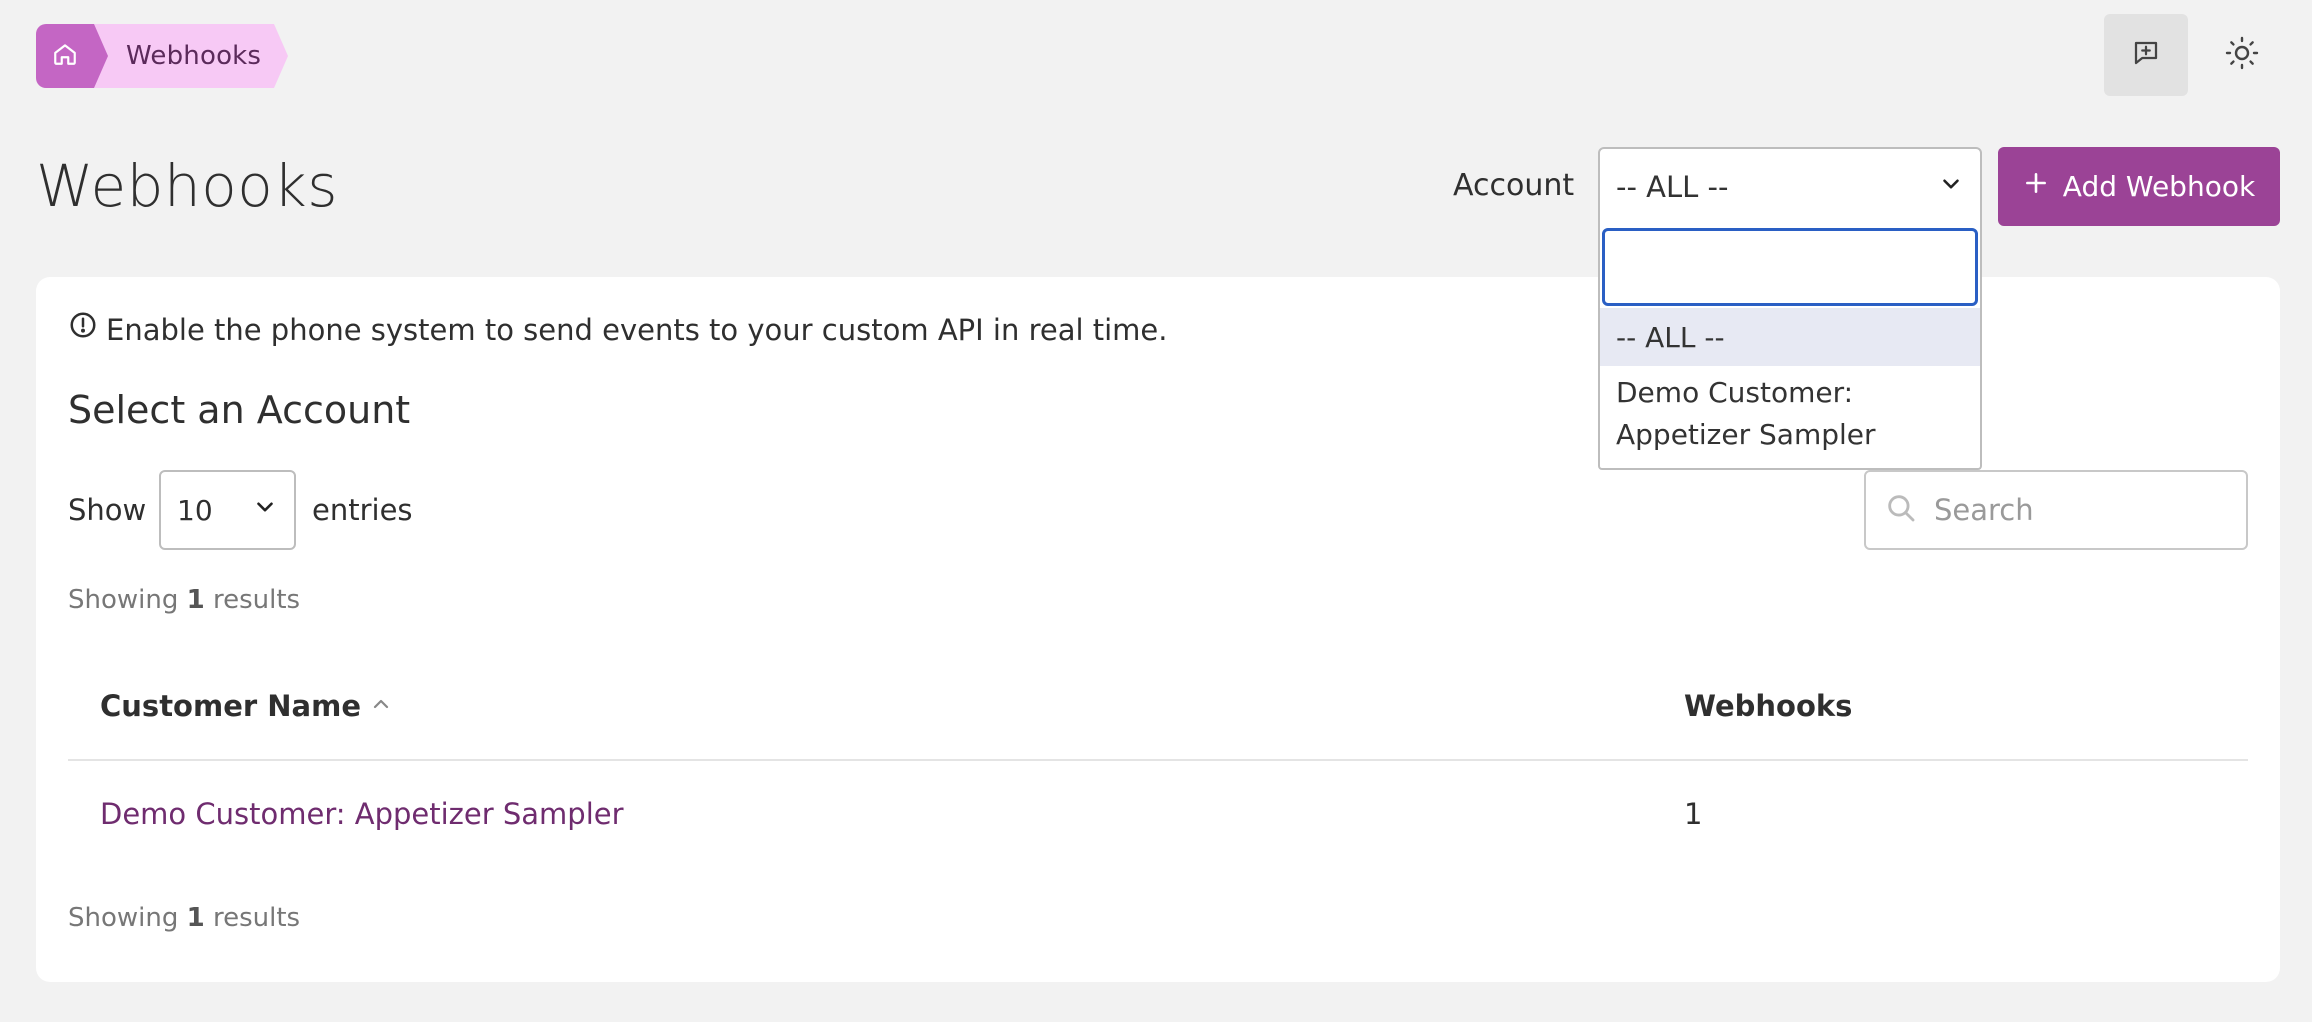  I want to click on info-circle-icon, so click(83, 330).